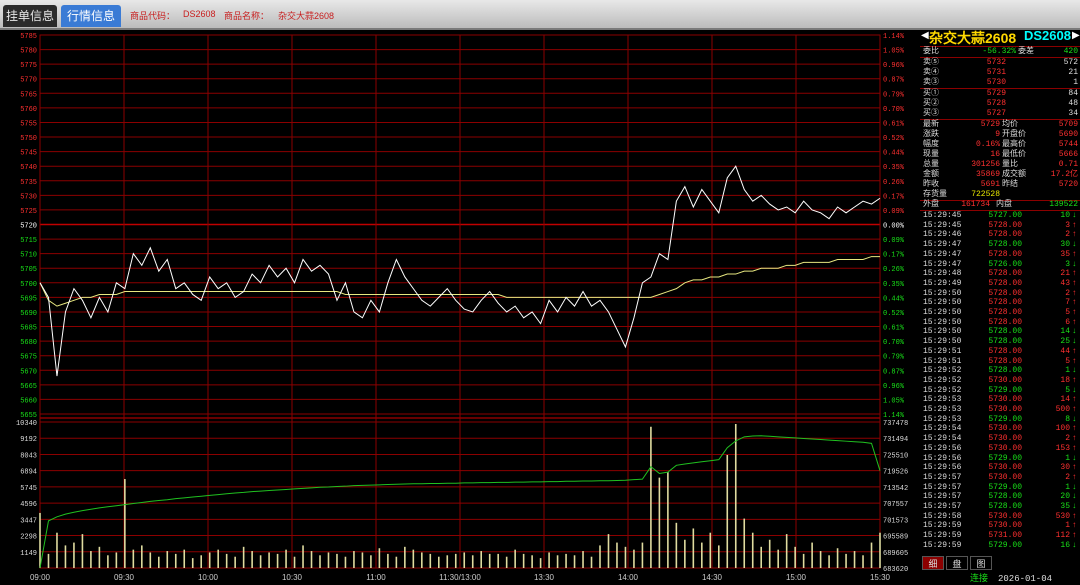 The height and width of the screenshot is (585, 1080). What do you see at coordinates (28, 197) in the screenshot?
I see `price-tick-label: 5730` at bounding box center [28, 197].